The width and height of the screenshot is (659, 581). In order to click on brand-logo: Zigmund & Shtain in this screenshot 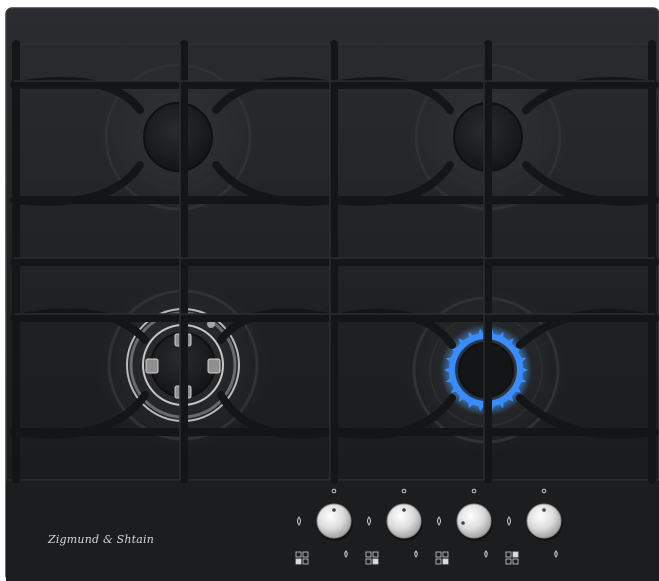, I will do `click(101, 539)`.